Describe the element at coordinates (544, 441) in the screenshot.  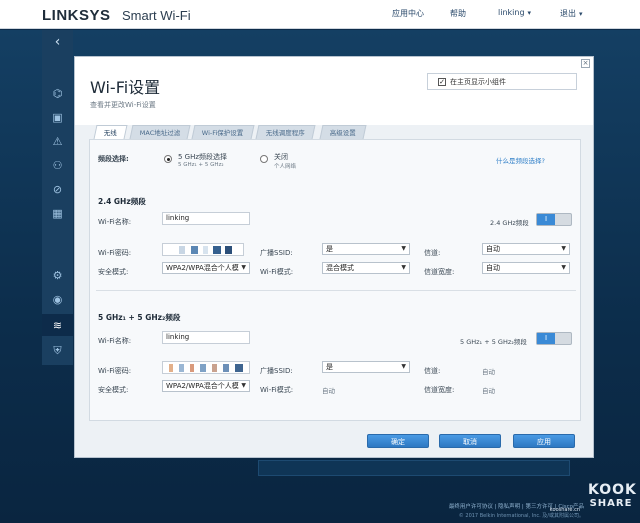
I see `apply-button: 应用` at that location.